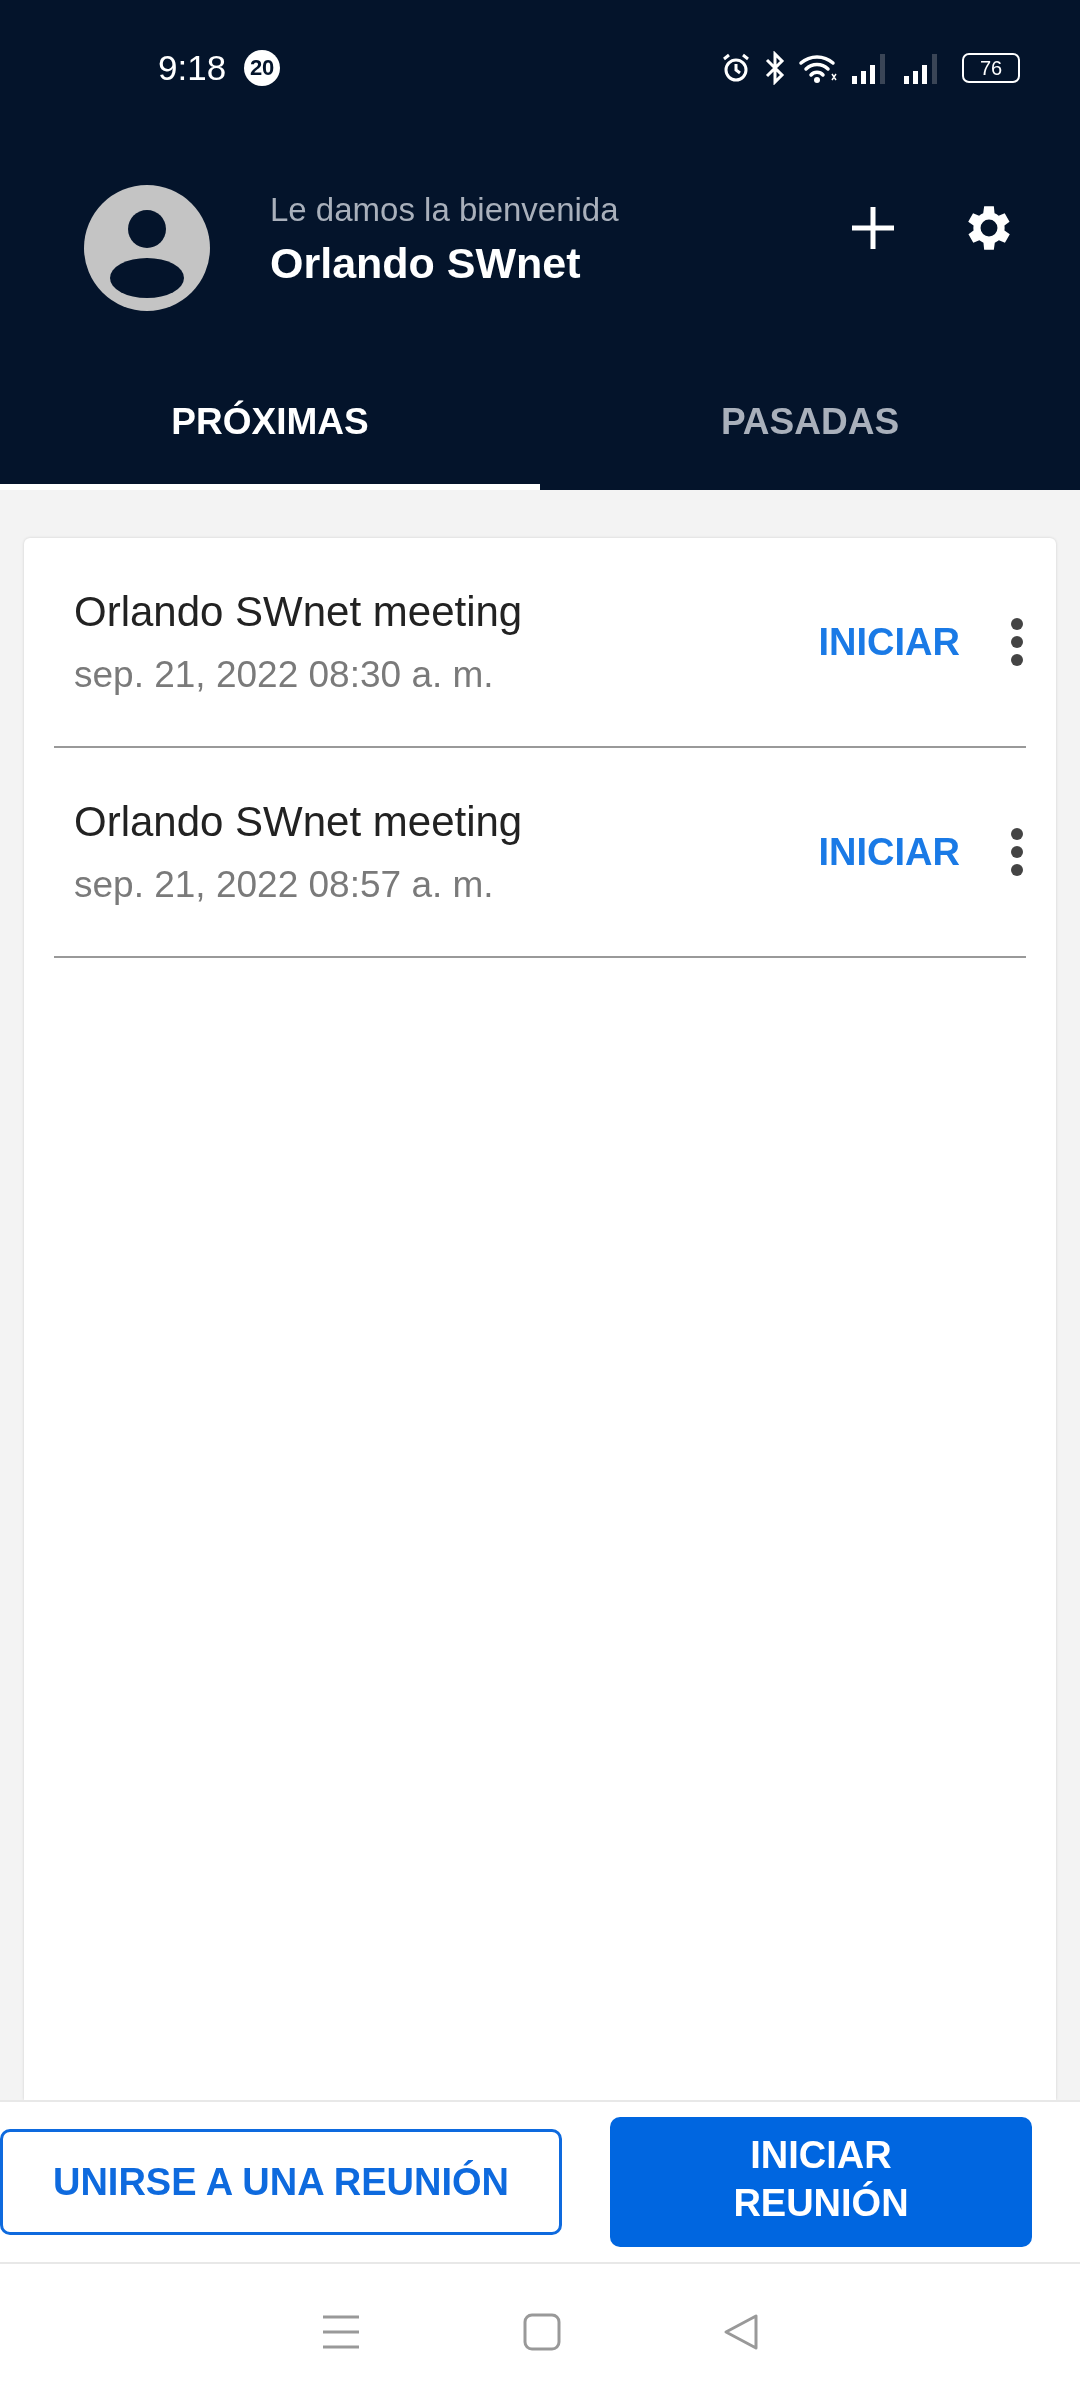  I want to click on wifi-icon, so click(818, 68).